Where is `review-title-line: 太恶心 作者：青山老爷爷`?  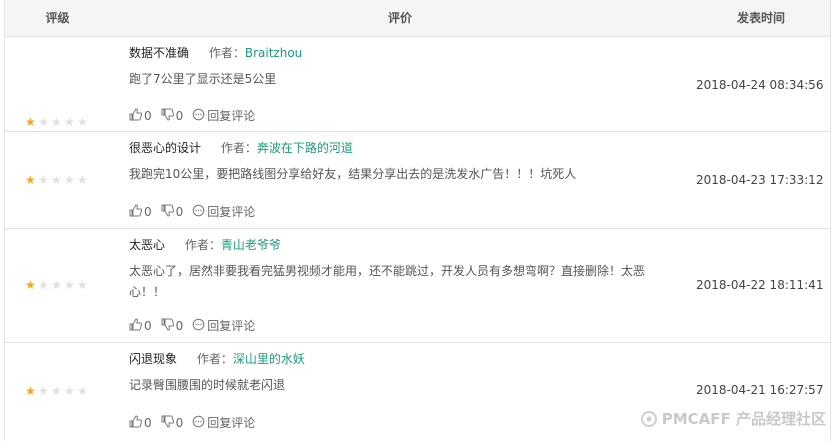
review-title-line: 太恶心 作者：青山老爷爷 is located at coordinates (205, 245).